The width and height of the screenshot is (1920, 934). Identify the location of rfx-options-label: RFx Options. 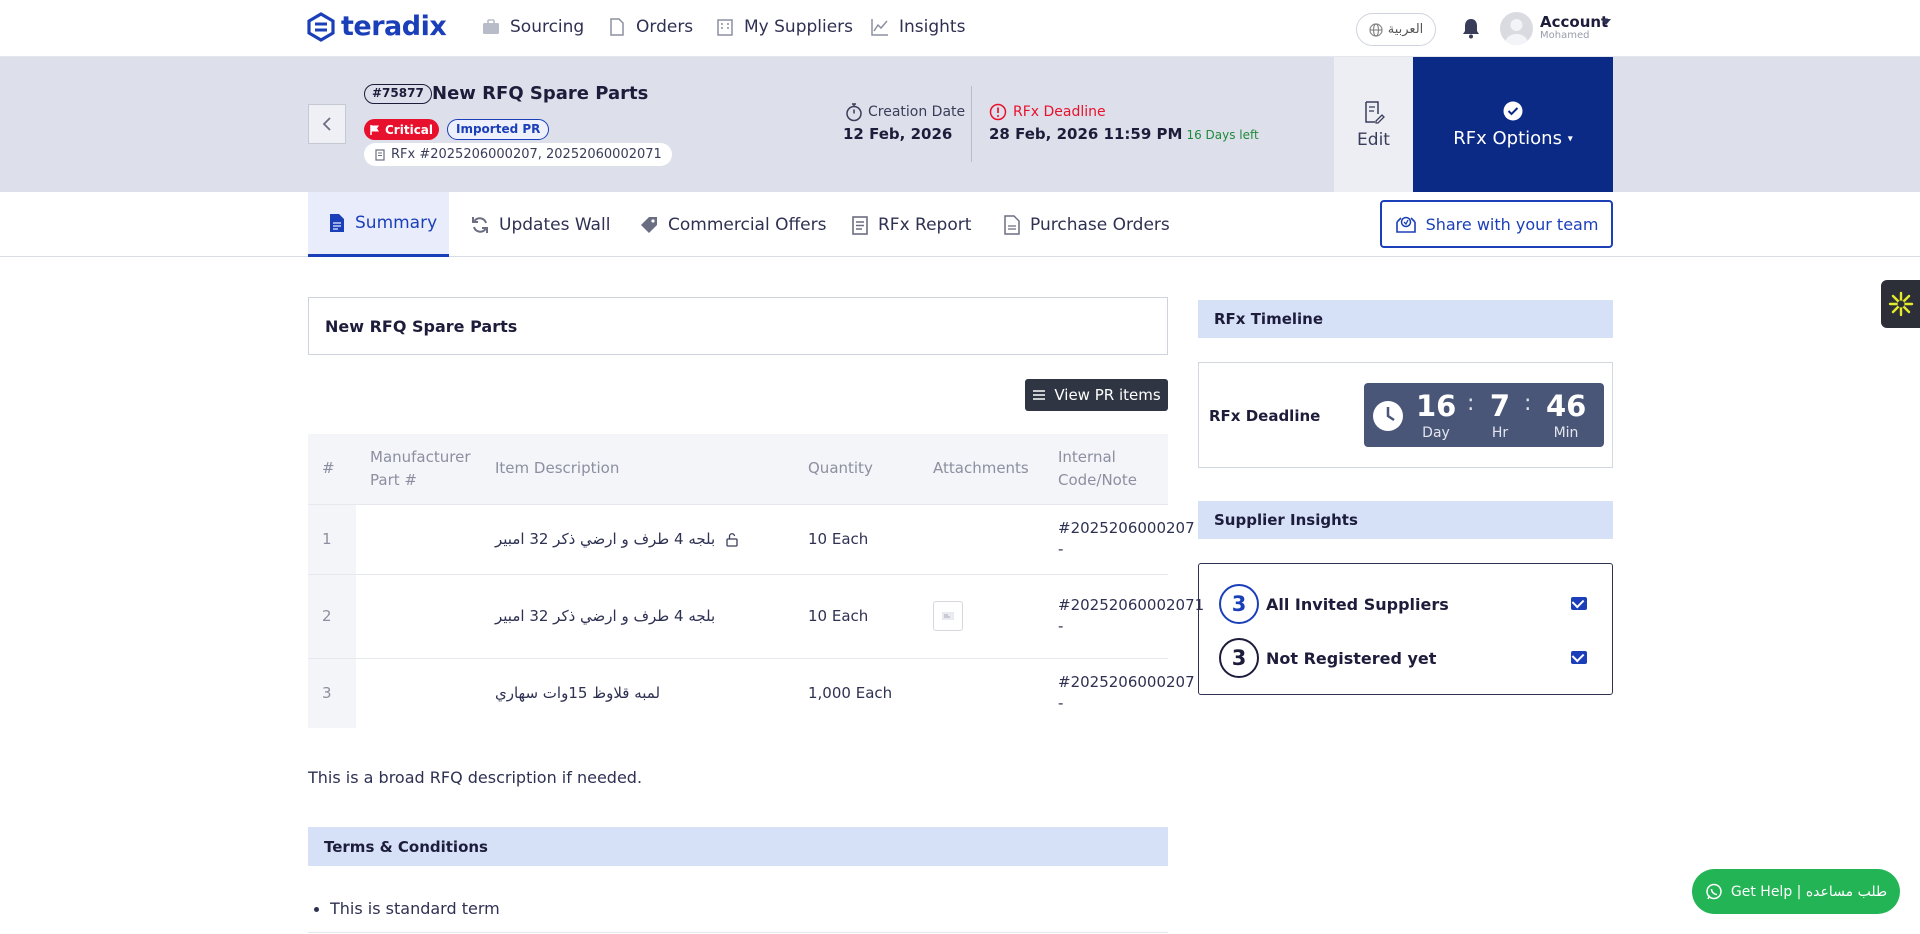
(1507, 138).